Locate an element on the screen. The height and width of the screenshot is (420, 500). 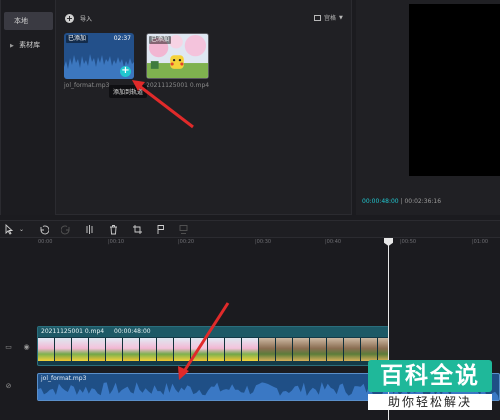
eye-icon: ◉ is located at coordinates (26, 347).